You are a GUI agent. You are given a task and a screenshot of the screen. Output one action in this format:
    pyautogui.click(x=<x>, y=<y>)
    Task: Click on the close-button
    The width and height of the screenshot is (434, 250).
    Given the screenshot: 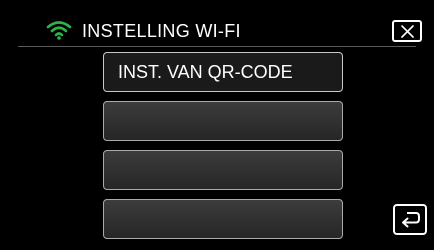 What is the action you would take?
    pyautogui.click(x=407, y=31)
    